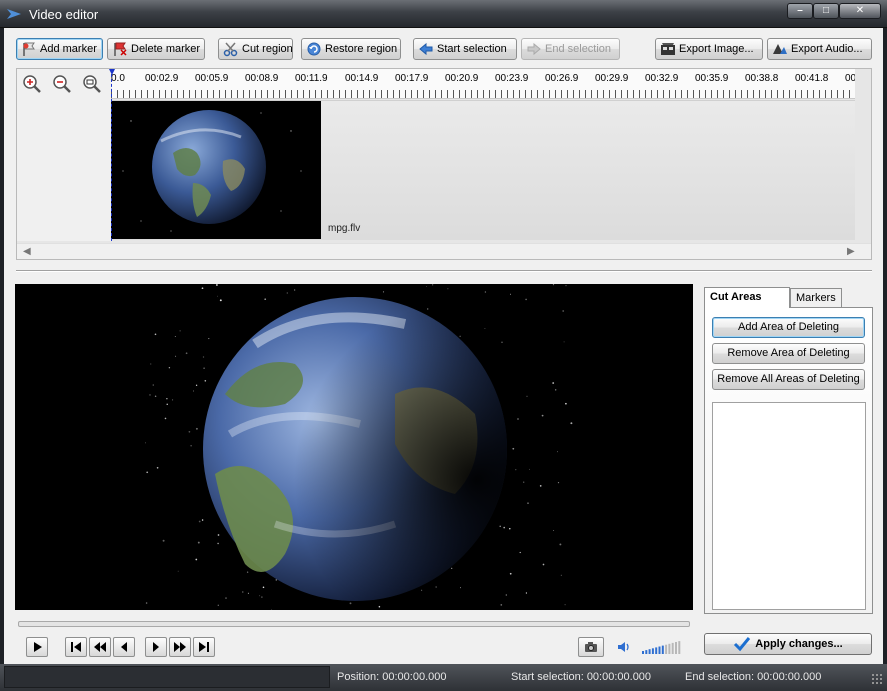 This screenshot has height=691, width=887. What do you see at coordinates (581, 677) in the screenshot?
I see `status-start-selection: Start selection: 00:00:00.000` at bounding box center [581, 677].